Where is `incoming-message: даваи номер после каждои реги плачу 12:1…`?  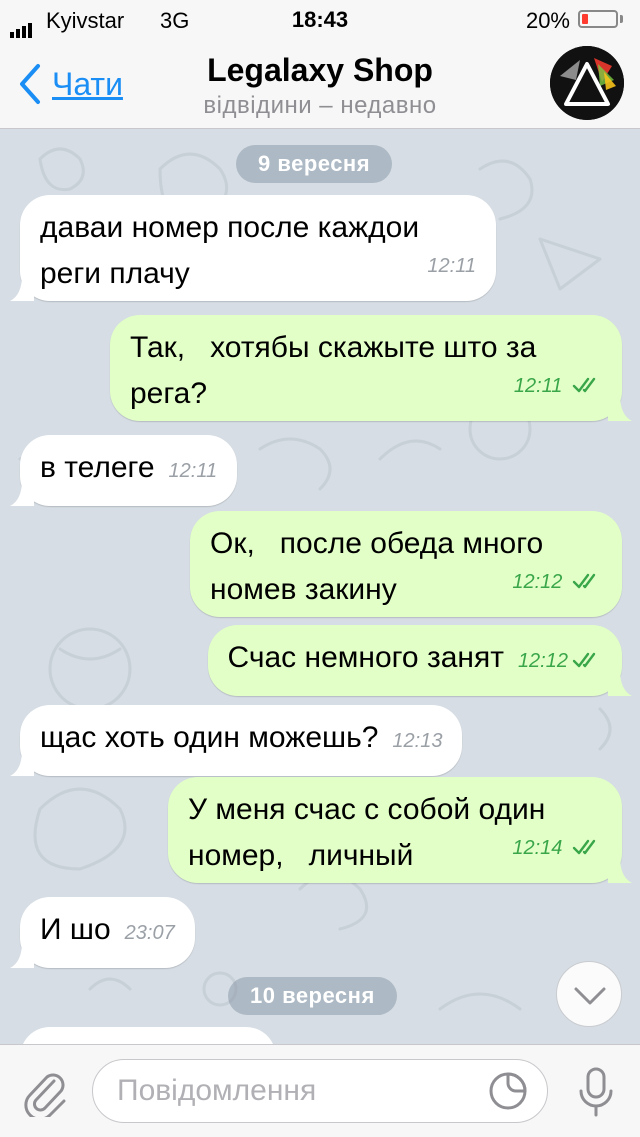
incoming-message: даваи номер после каждои реги плачу 12:1… is located at coordinates (253, 248).